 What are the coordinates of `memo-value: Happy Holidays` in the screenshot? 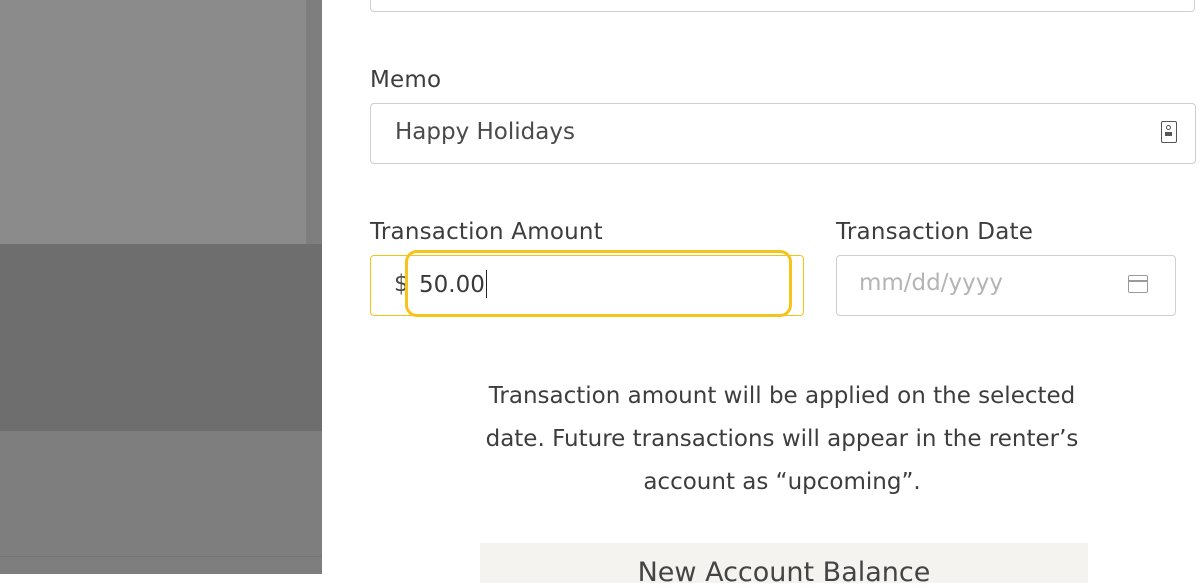 It's located at (485, 132).